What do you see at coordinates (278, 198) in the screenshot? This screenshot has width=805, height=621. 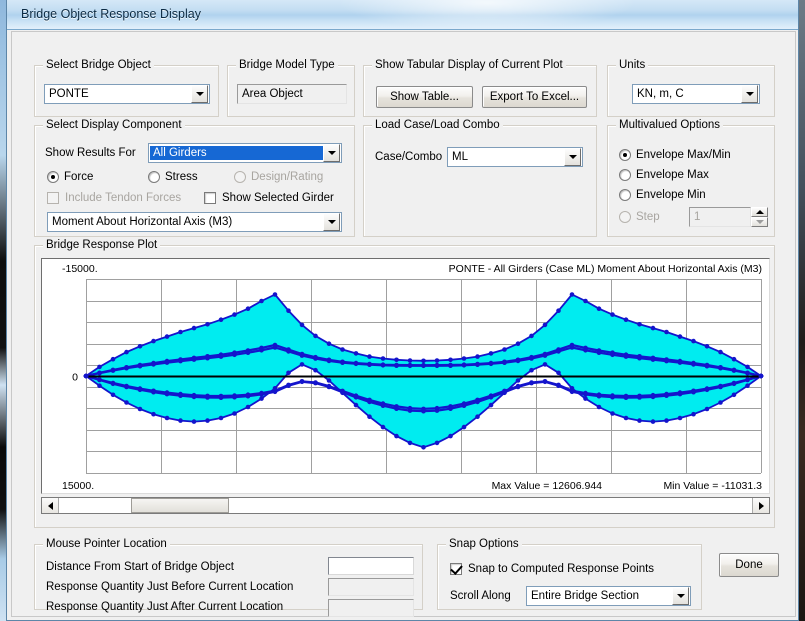 I see `checkbox-selected-girder-label: Show Selected Girder` at bounding box center [278, 198].